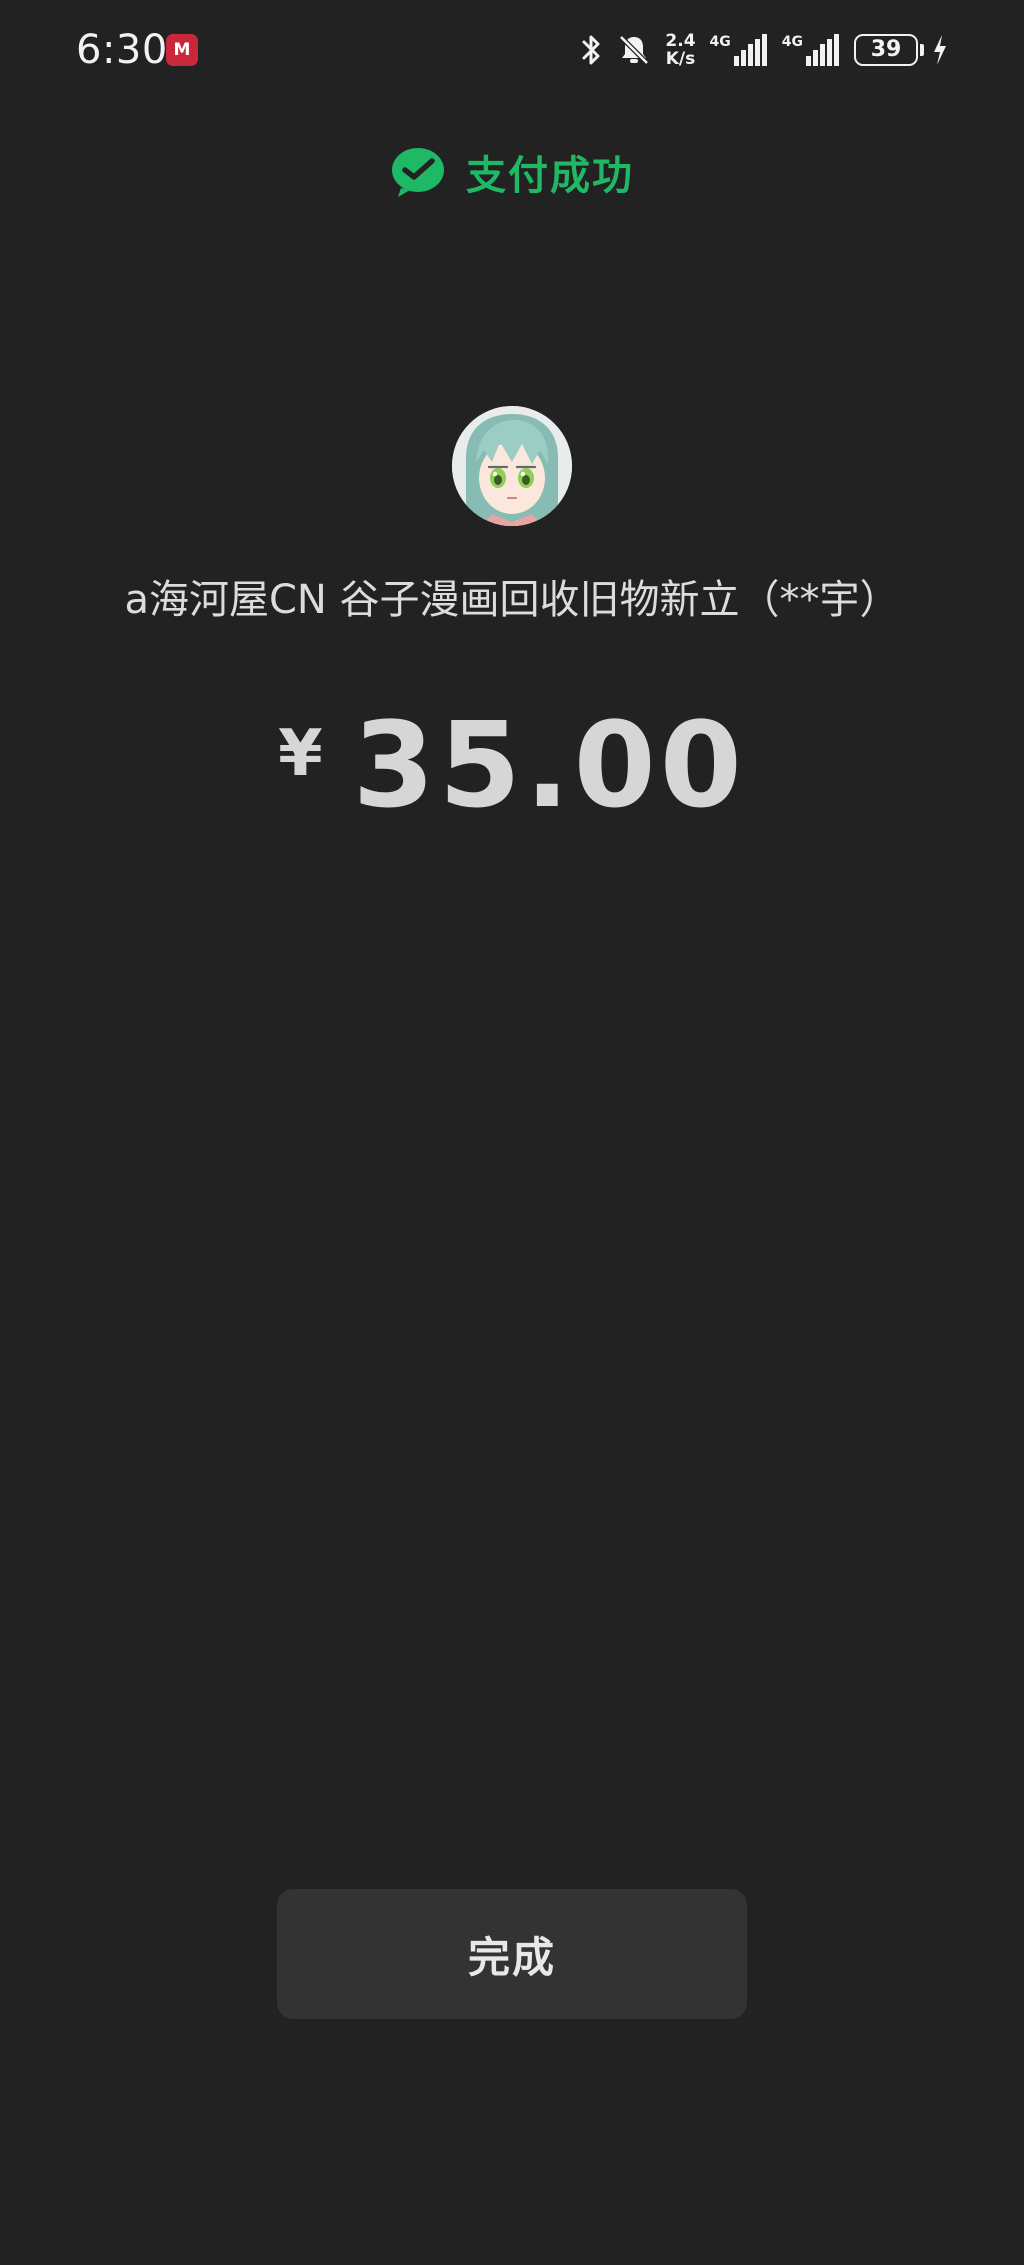 The height and width of the screenshot is (2265, 1024). What do you see at coordinates (940, 50) in the screenshot?
I see `charging-icon` at bounding box center [940, 50].